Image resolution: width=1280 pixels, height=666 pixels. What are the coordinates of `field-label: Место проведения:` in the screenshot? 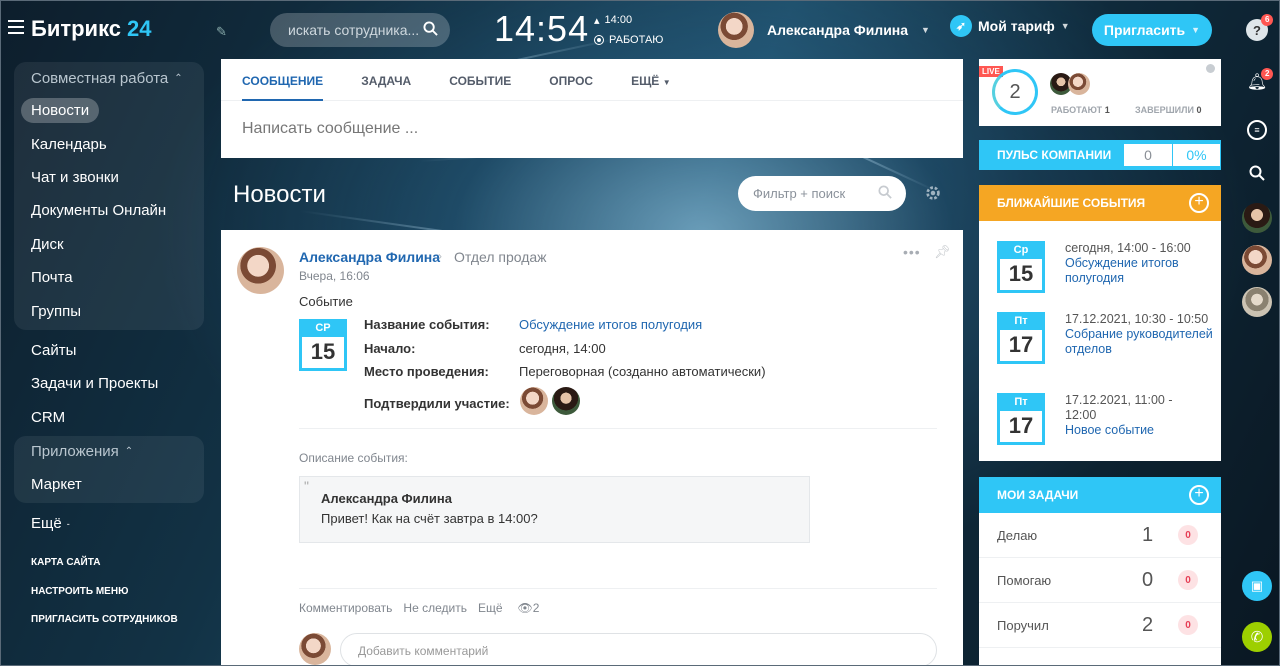 It's located at (426, 371).